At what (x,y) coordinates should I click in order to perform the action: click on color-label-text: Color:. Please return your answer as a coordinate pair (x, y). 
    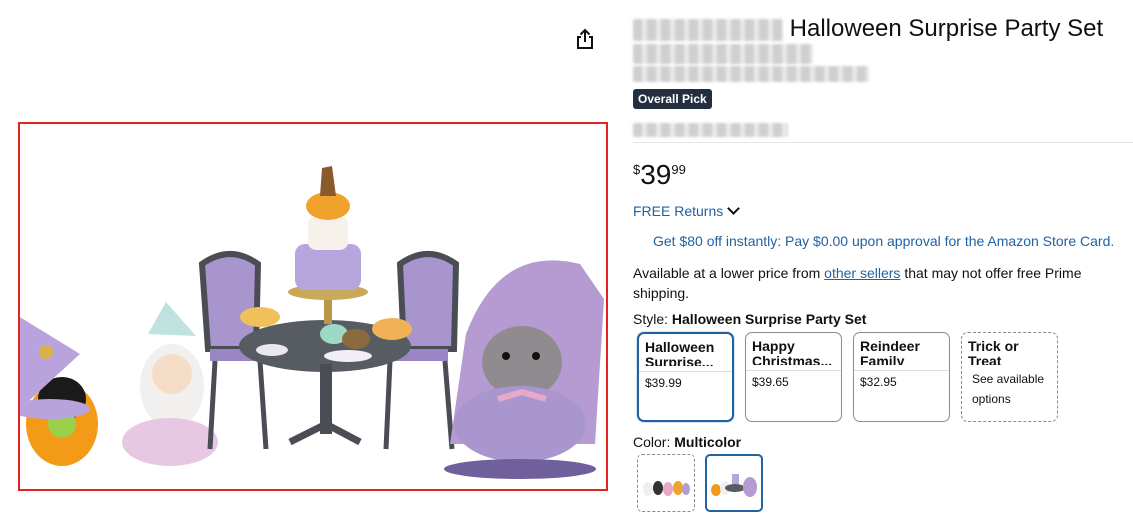
    Looking at the image, I should click on (652, 442).